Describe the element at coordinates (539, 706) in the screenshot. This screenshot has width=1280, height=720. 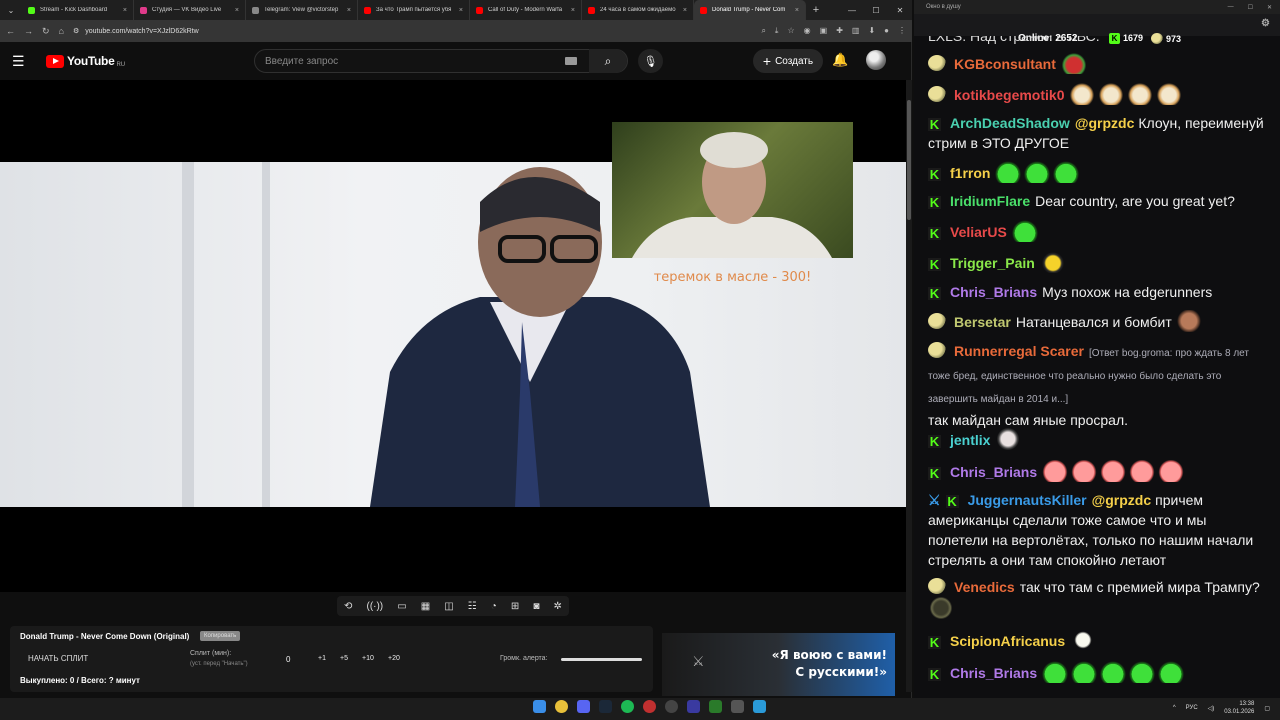
I see `start-windows-icon` at that location.